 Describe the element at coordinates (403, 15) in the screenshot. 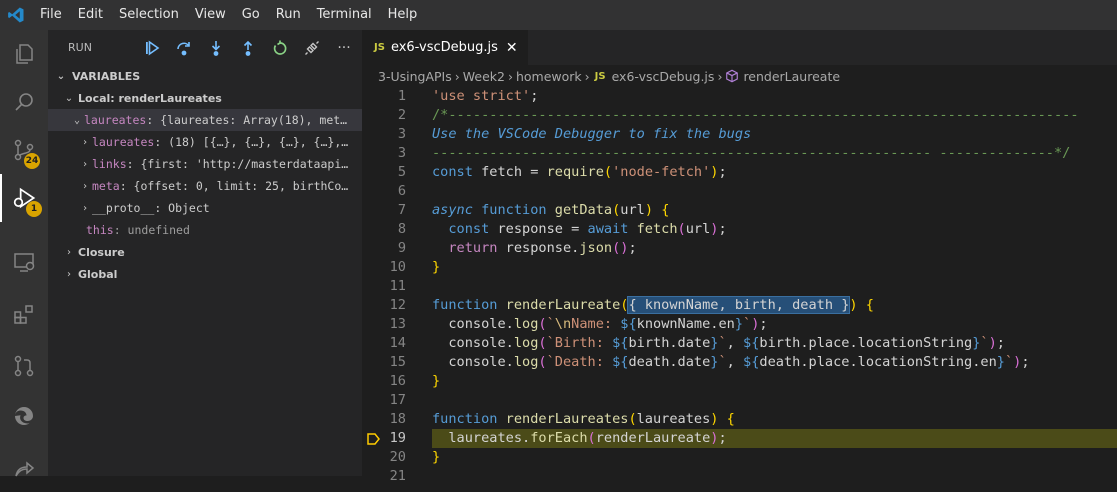

I see `menu-help: Help` at that location.